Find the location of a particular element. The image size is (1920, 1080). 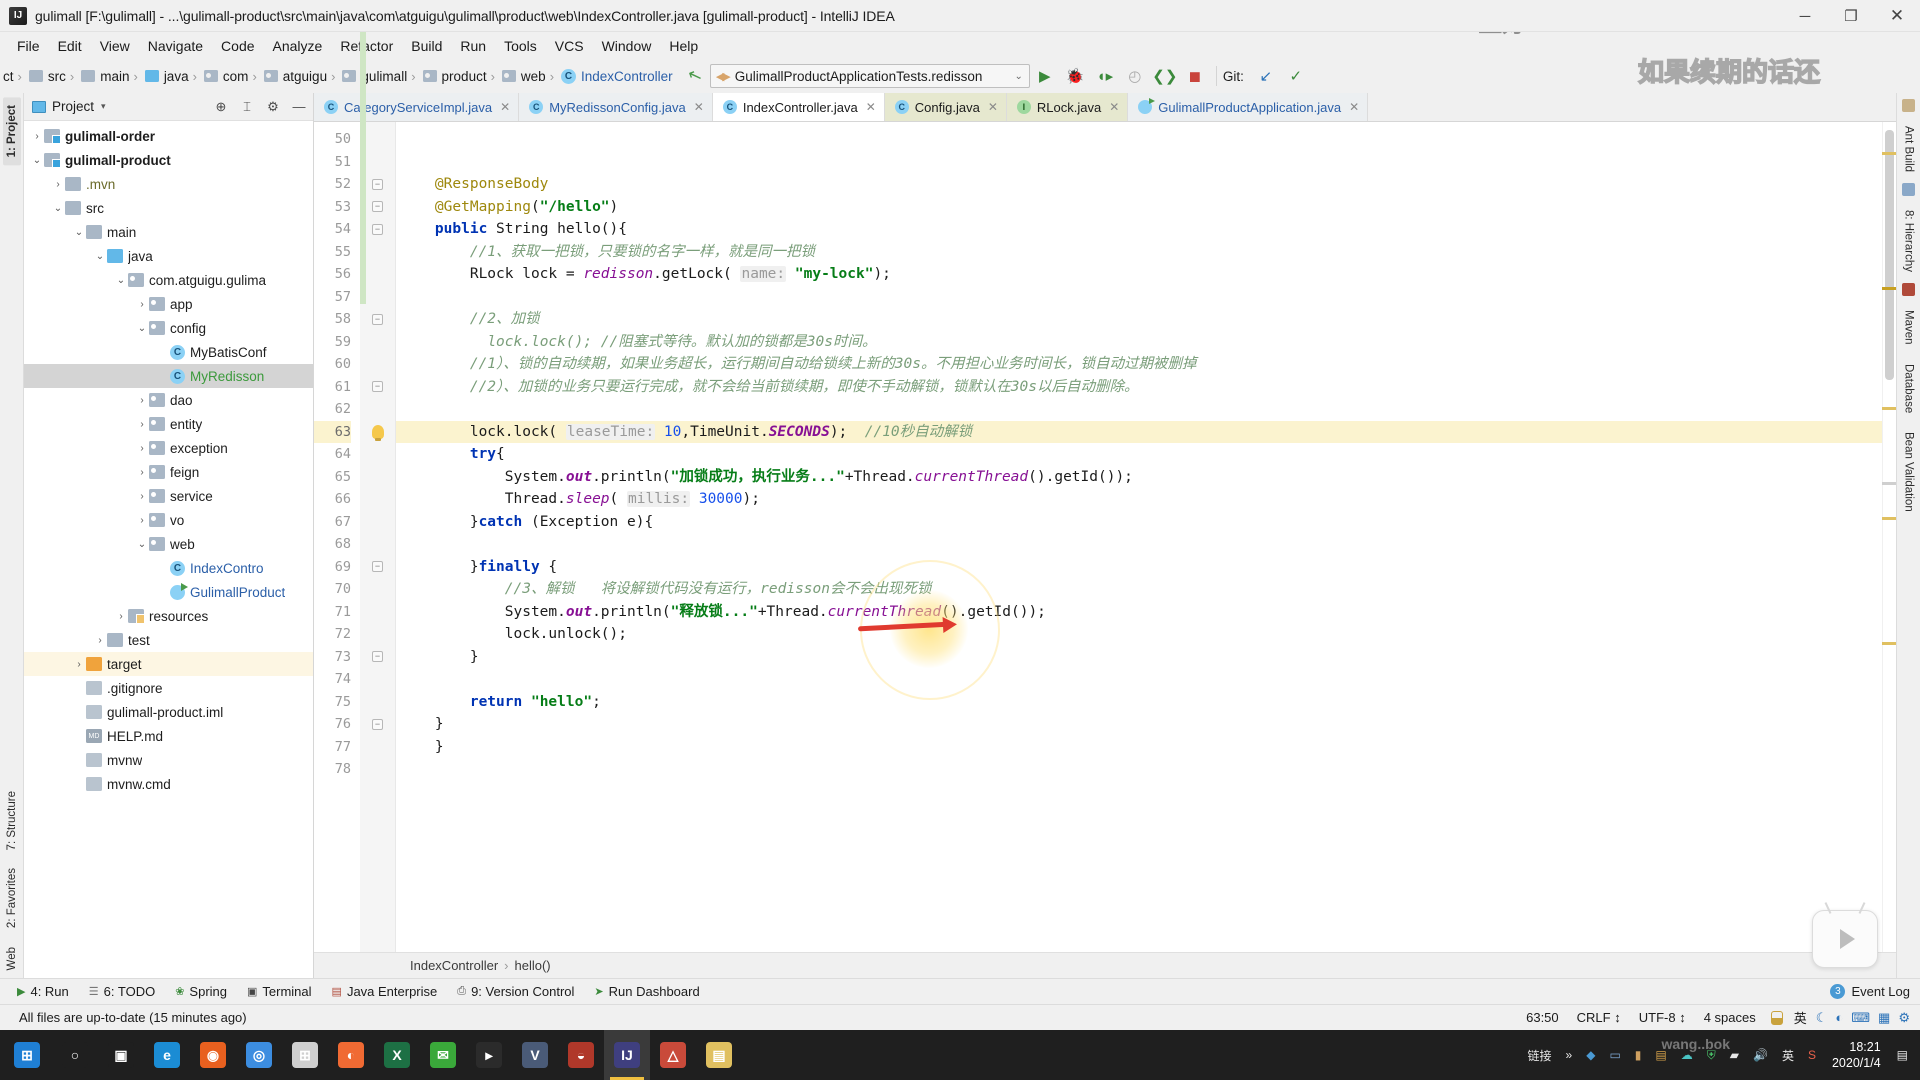

toolwindow-java-enterprise: ▤ Java Enterprise is located at coordinates (385, 991).